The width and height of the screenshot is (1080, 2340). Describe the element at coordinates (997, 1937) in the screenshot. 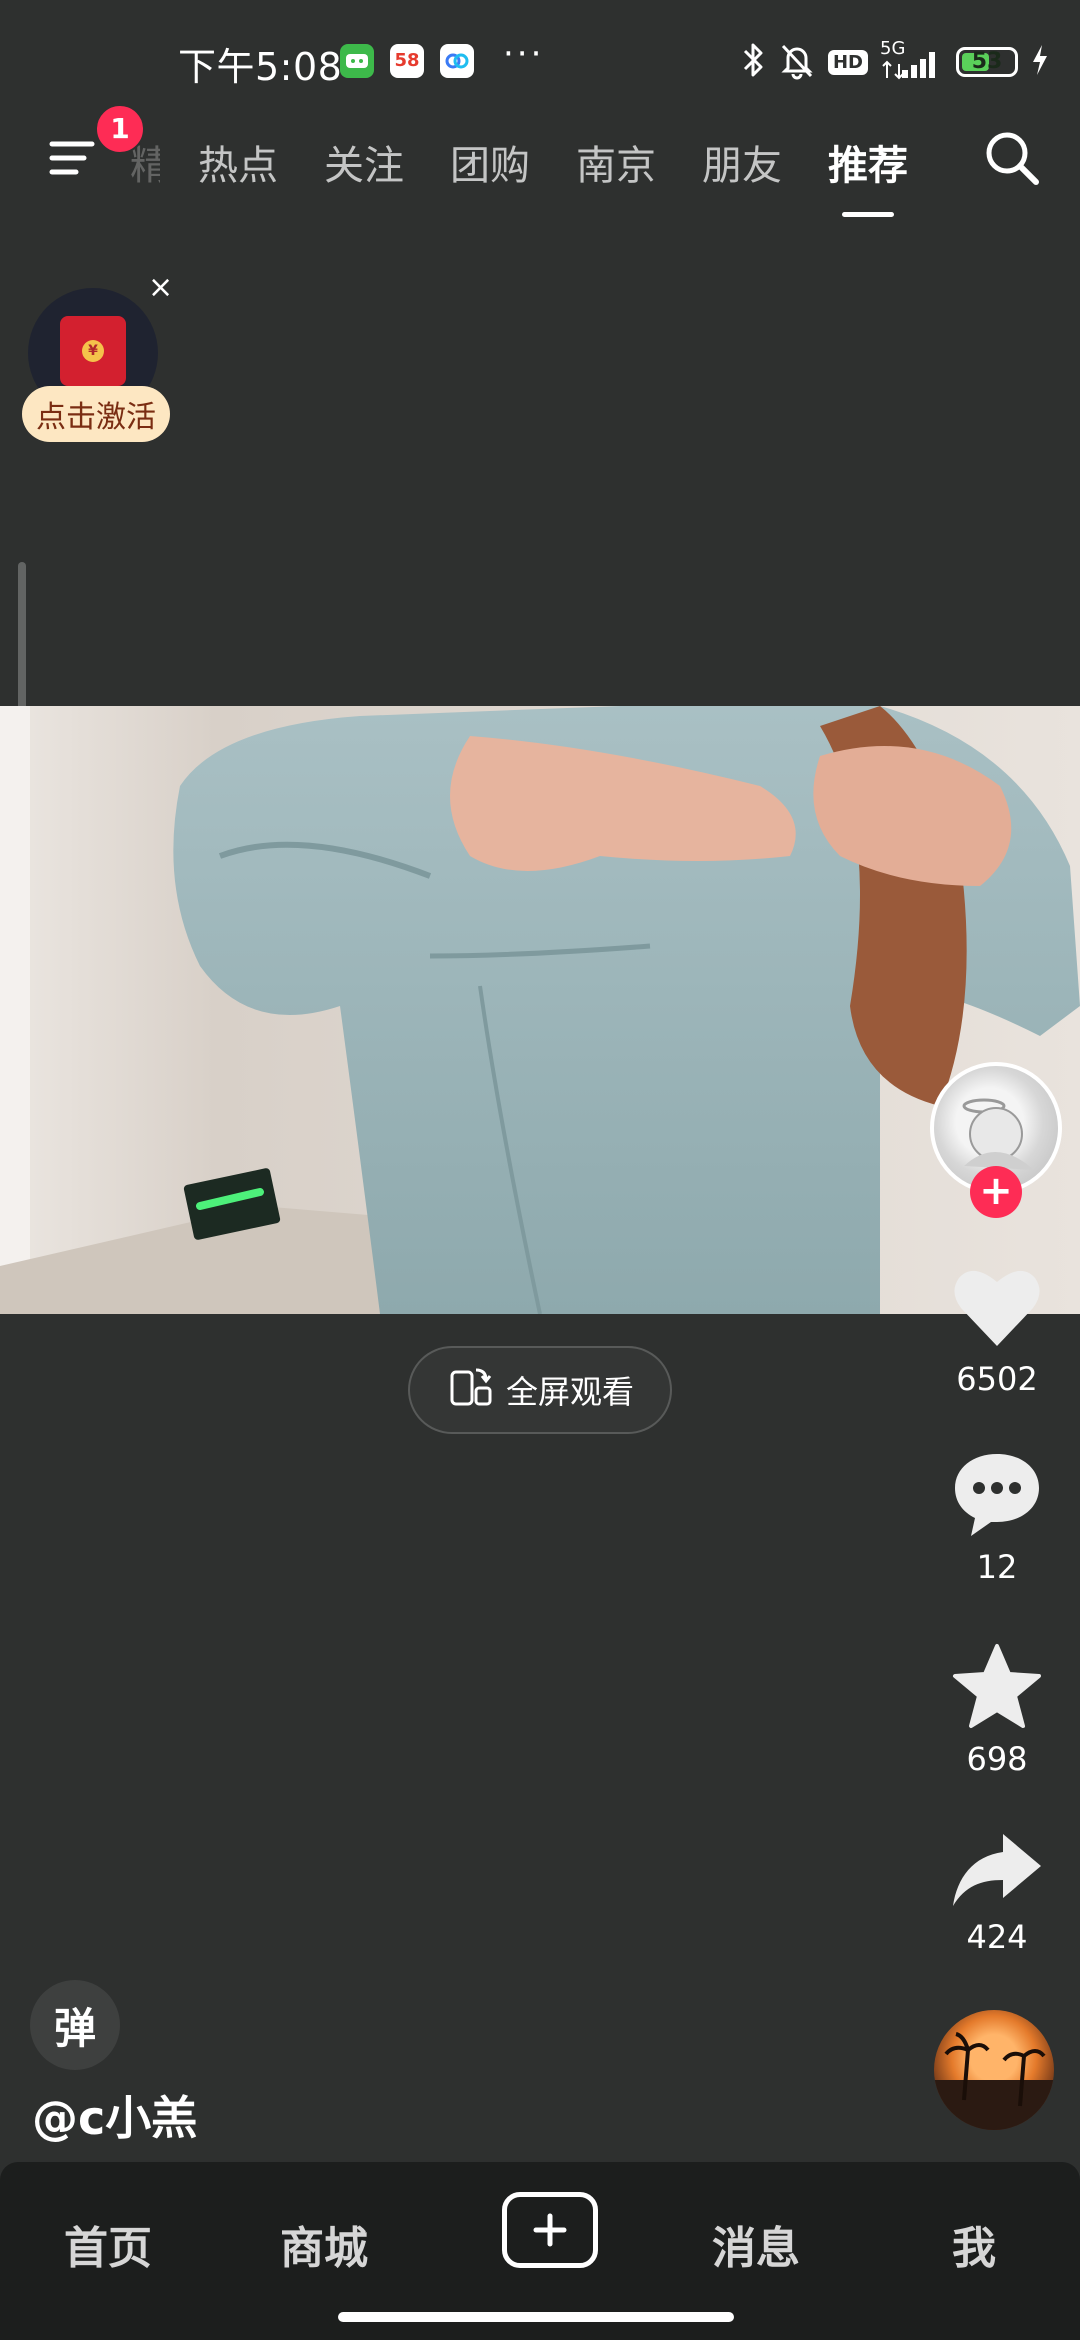

I see `share-count: 424` at that location.